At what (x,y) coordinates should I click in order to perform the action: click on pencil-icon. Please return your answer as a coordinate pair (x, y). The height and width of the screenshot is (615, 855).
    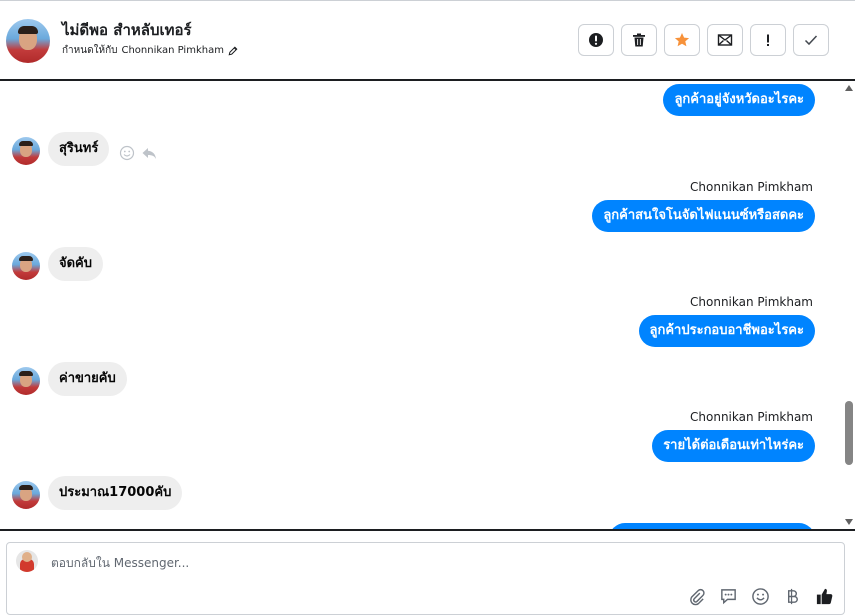
    Looking at the image, I should click on (233, 51).